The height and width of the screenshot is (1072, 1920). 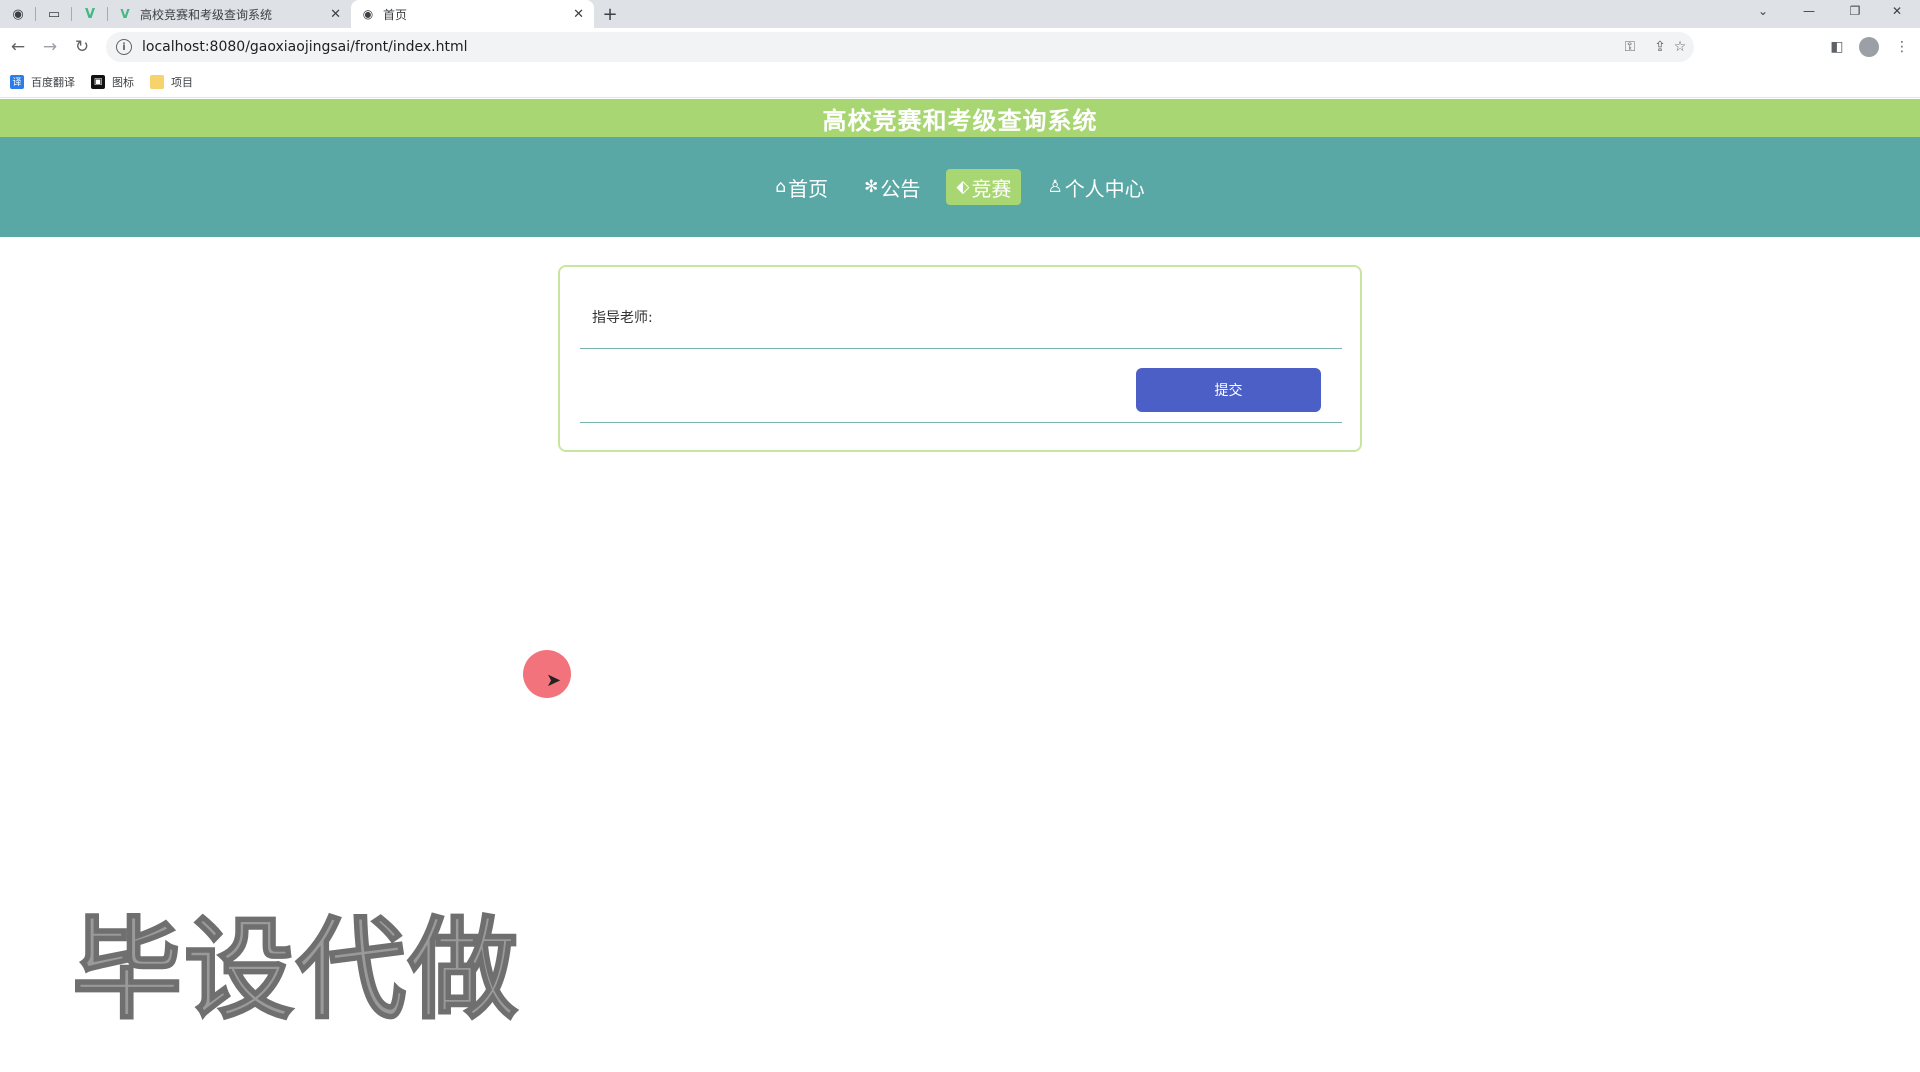 I want to click on submit-button: 提交, so click(x=1228, y=390).